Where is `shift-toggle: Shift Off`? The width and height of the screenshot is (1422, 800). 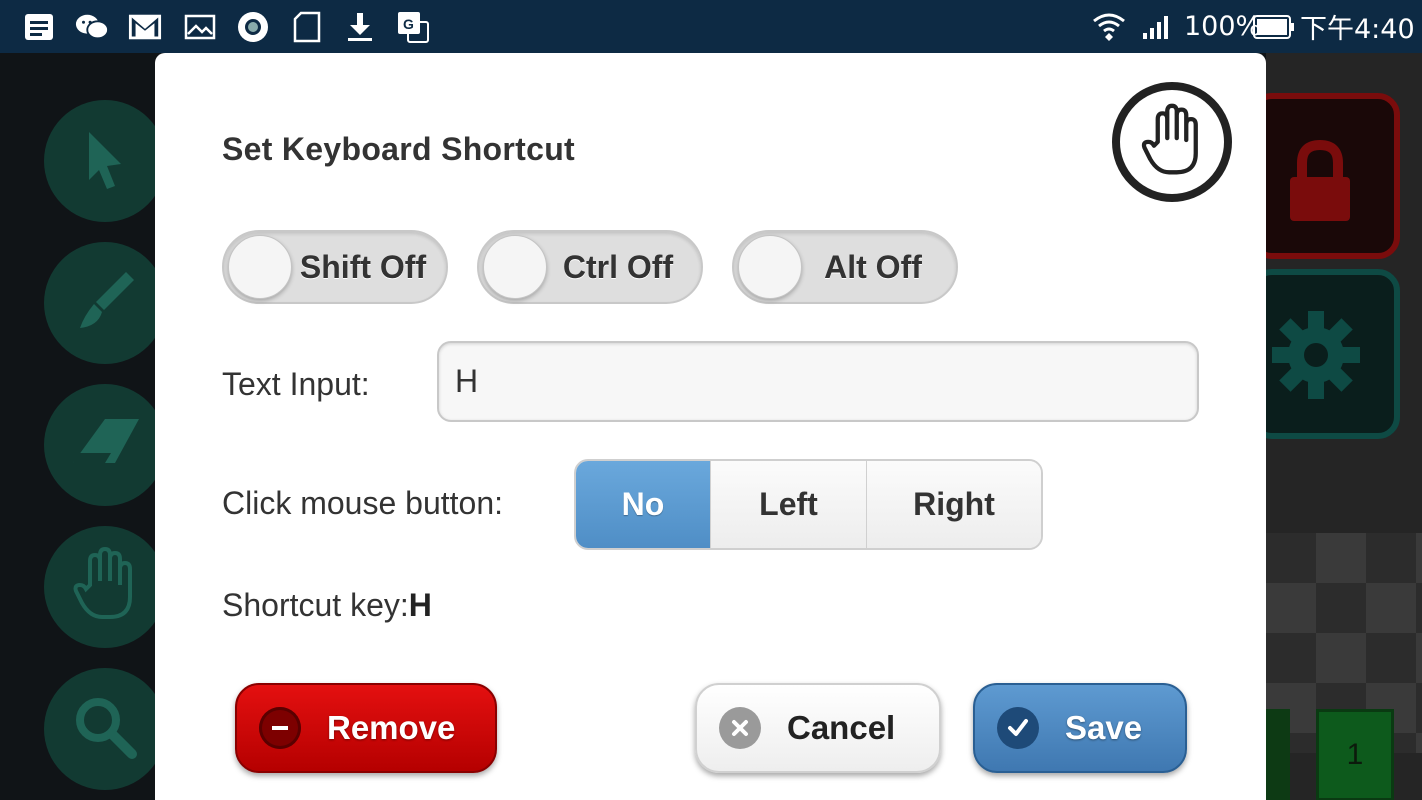 shift-toggle: Shift Off is located at coordinates (335, 267).